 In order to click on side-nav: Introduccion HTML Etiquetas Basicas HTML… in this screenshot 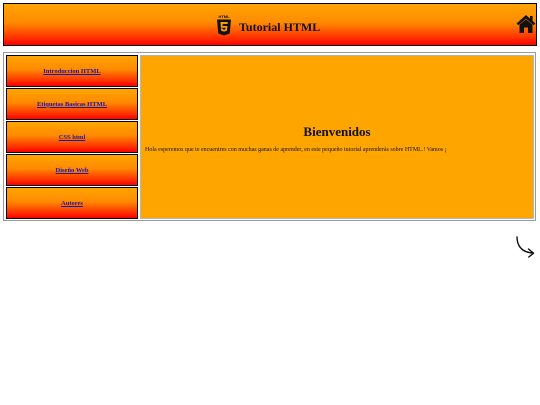, I will do `click(72, 137)`.